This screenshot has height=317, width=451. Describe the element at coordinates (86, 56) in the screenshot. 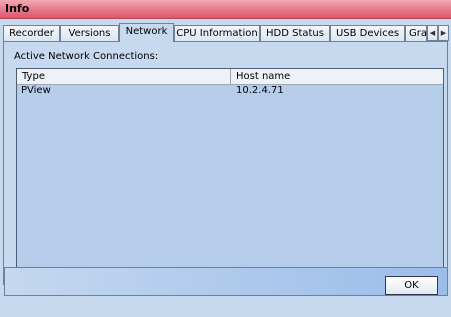

I see `section-label: Active Network Connections:` at that location.